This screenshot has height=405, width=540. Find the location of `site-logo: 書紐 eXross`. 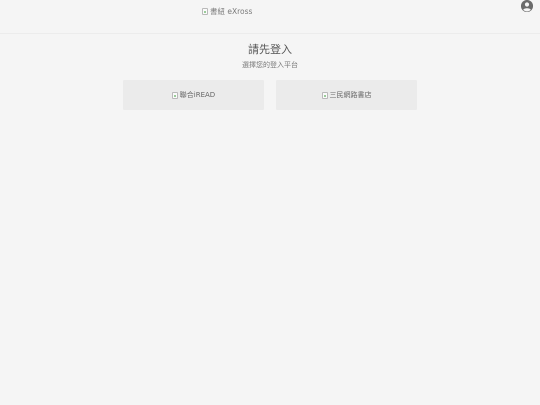

site-logo: 書紐 eXross is located at coordinates (227, 11).